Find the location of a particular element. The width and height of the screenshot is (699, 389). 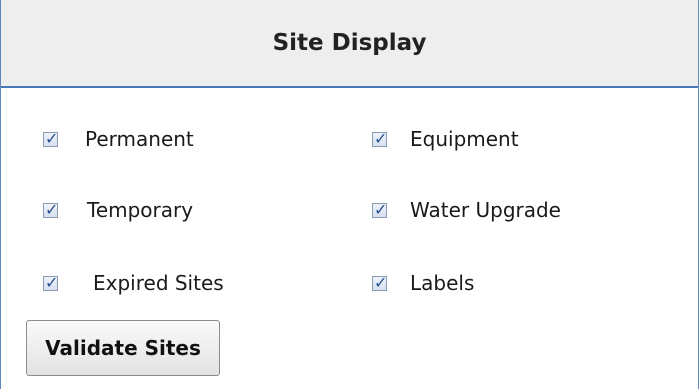

panel-title: Site Display is located at coordinates (349, 43).